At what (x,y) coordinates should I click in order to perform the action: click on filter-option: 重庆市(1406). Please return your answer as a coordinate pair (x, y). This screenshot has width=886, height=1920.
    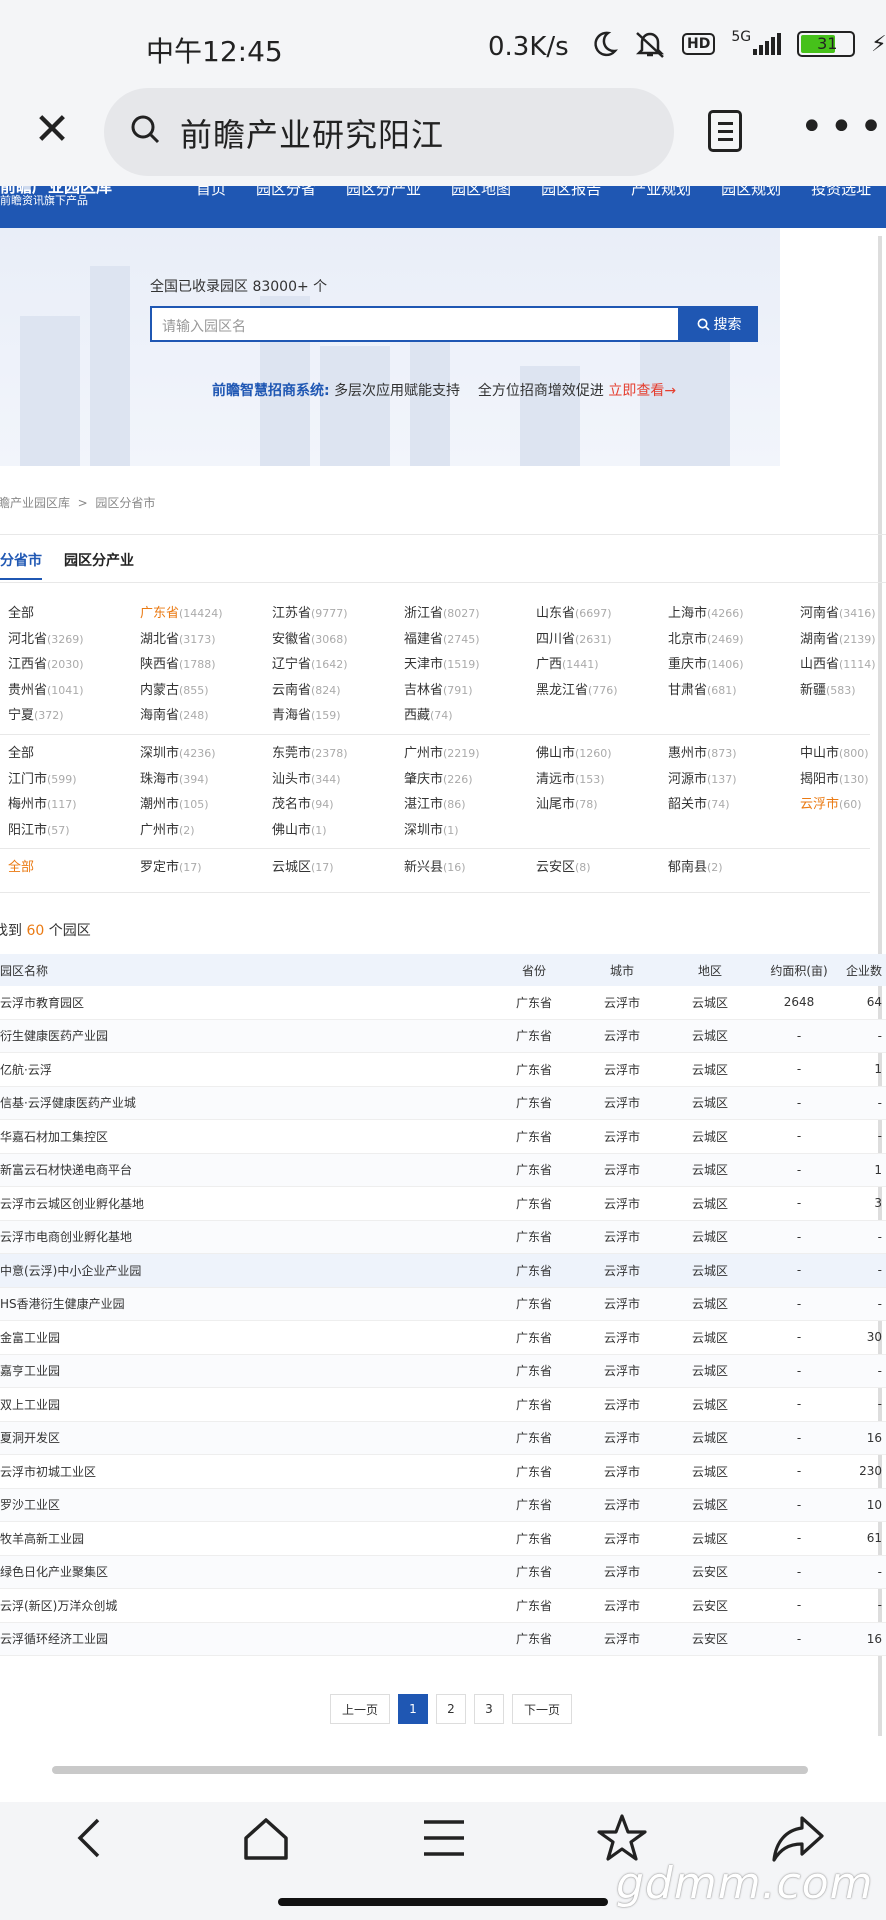
    Looking at the image, I should click on (706, 662).